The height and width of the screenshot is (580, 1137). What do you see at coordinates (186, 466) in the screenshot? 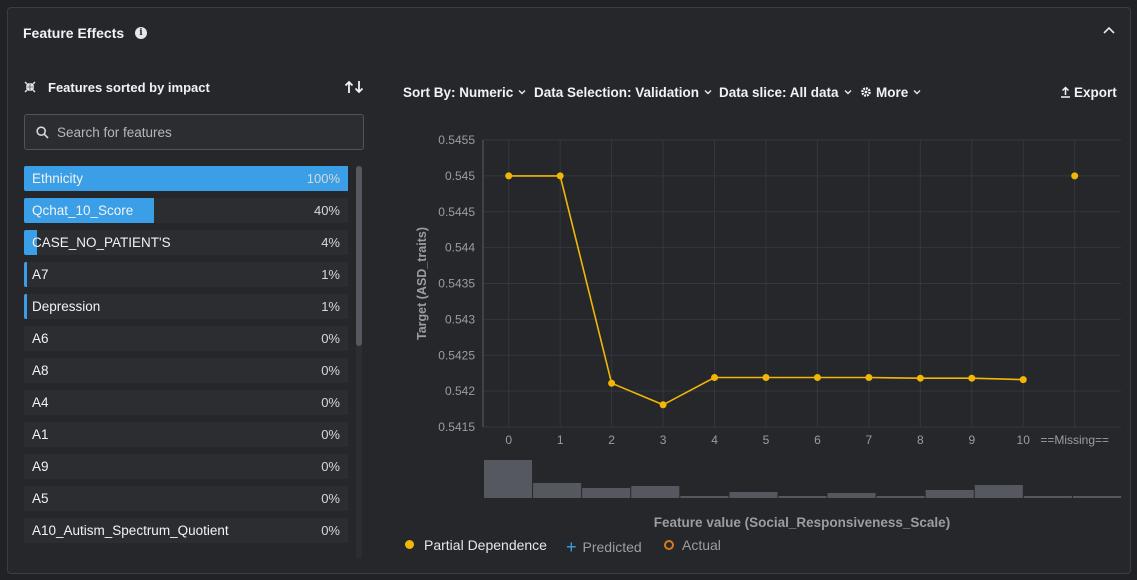
I see `feature-row: A9 0%` at bounding box center [186, 466].